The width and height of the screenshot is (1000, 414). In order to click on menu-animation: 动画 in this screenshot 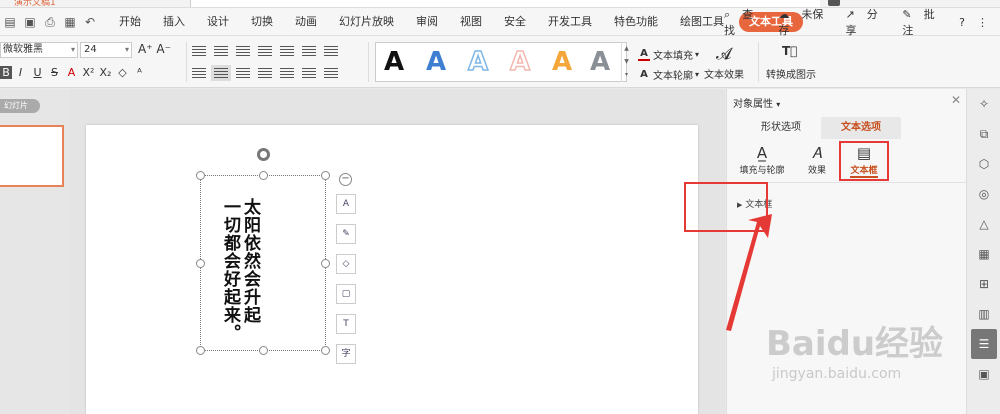, I will do `click(306, 22)`.